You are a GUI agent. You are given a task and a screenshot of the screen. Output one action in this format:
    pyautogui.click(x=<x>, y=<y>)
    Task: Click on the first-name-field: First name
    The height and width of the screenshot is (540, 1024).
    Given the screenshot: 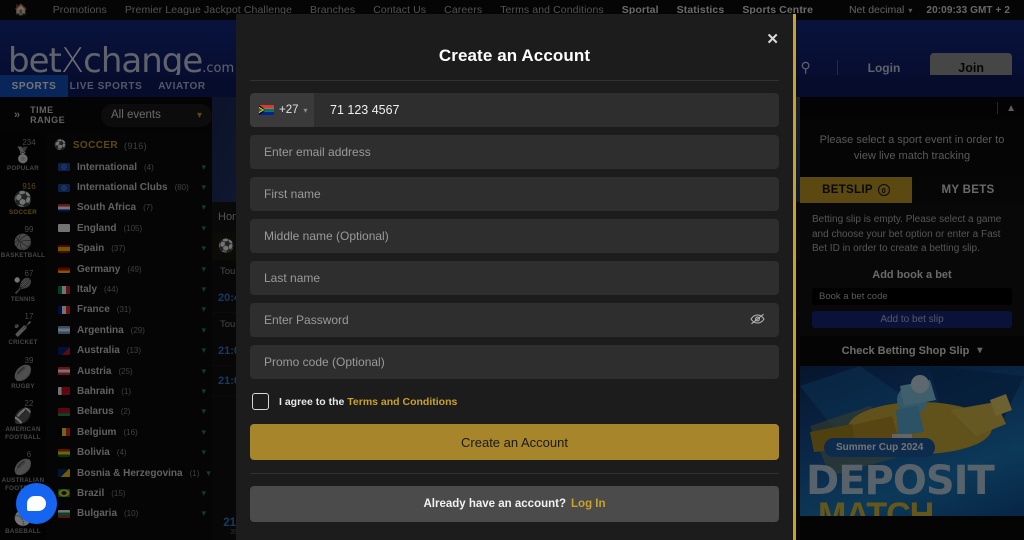 What is the action you would take?
    pyautogui.click(x=514, y=194)
    